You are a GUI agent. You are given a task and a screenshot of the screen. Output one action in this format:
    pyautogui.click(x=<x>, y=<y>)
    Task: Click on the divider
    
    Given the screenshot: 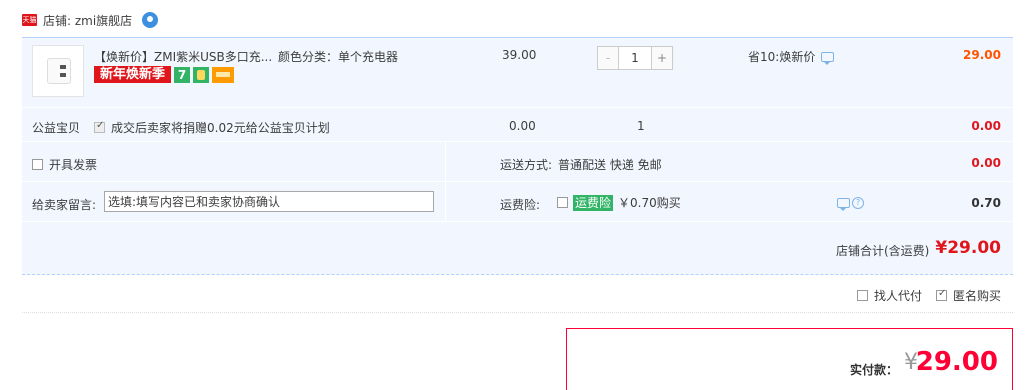 What is the action you would take?
    pyautogui.click(x=517, y=312)
    